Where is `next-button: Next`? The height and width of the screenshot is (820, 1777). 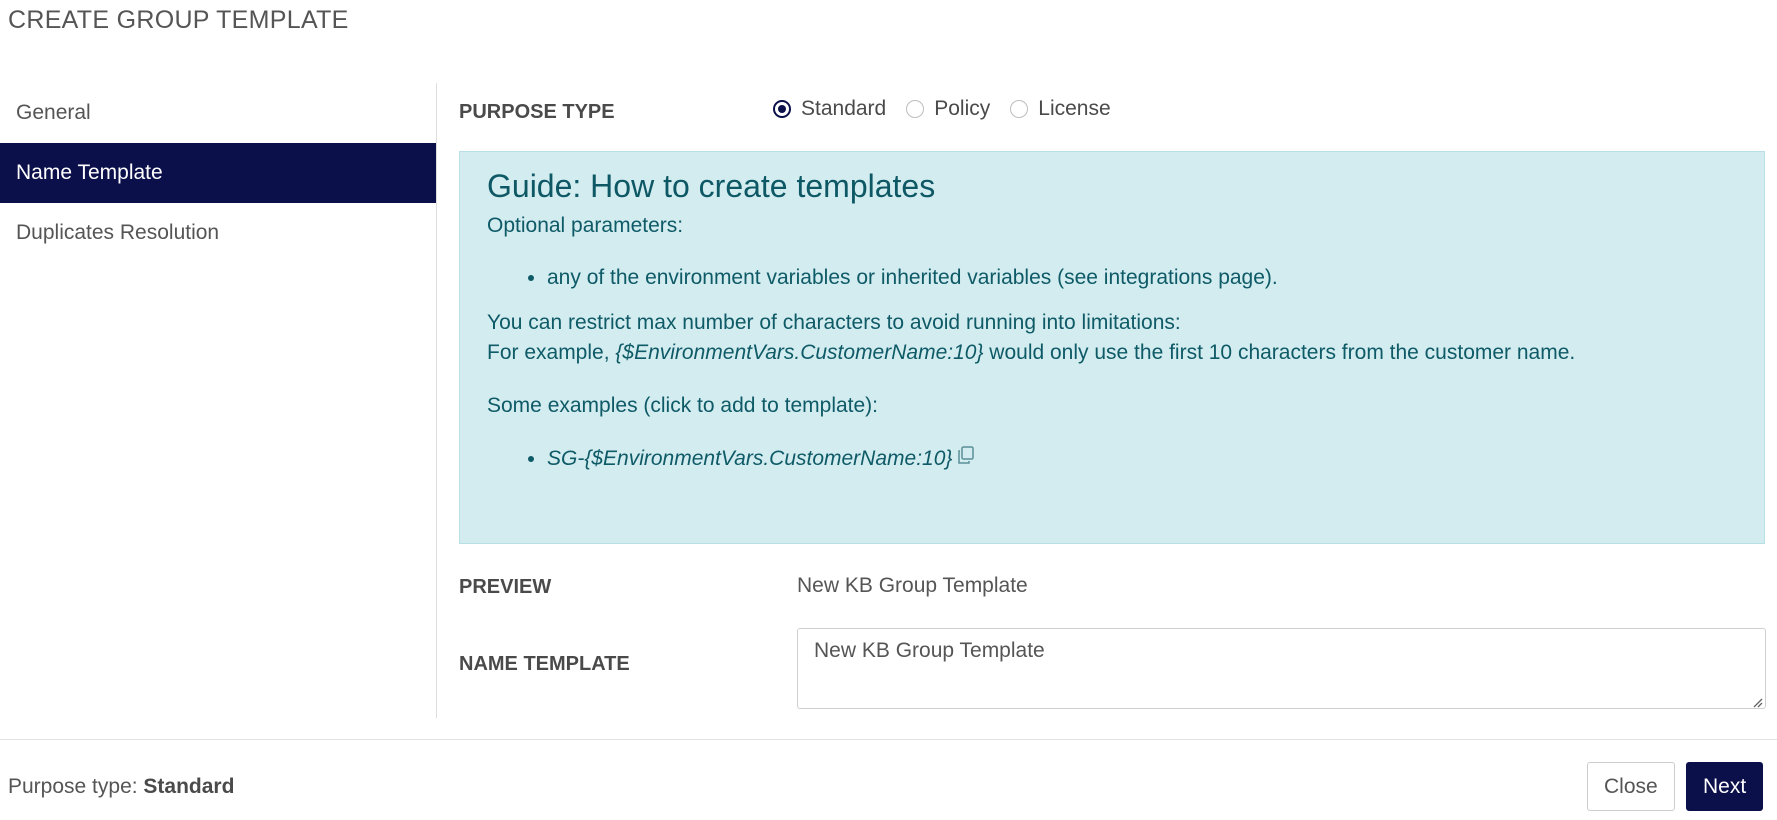 next-button: Next is located at coordinates (1725, 786).